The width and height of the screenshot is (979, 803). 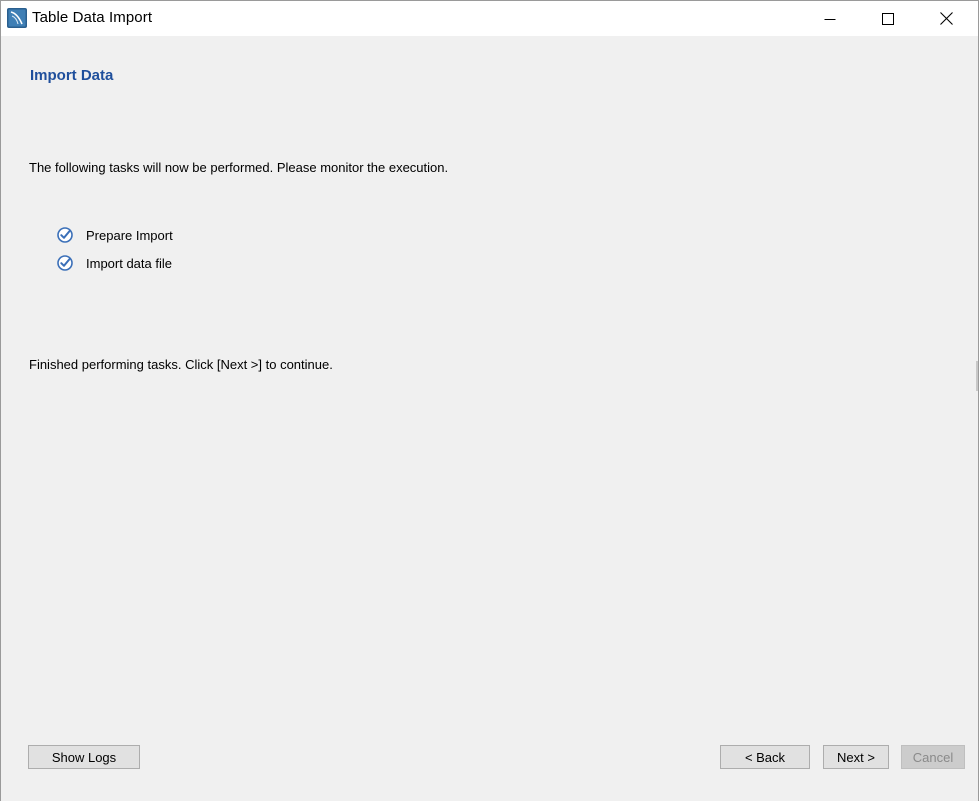 I want to click on task-label: Prepare Import, so click(x=129, y=235).